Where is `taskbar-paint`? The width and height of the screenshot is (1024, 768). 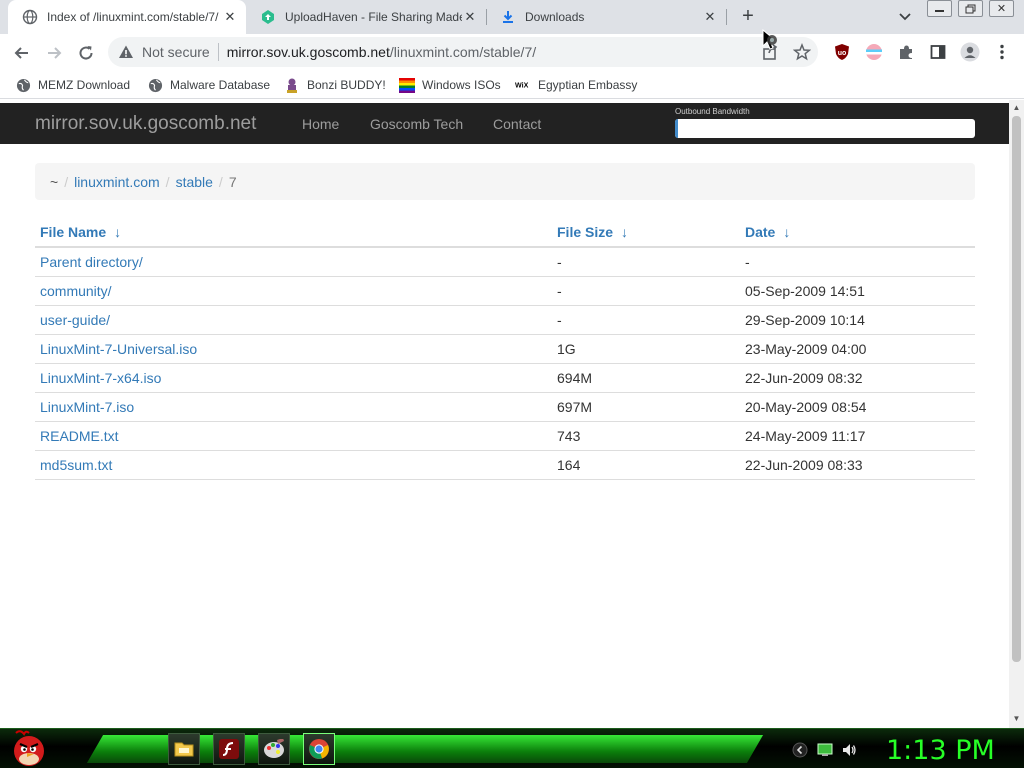 taskbar-paint is located at coordinates (274, 749).